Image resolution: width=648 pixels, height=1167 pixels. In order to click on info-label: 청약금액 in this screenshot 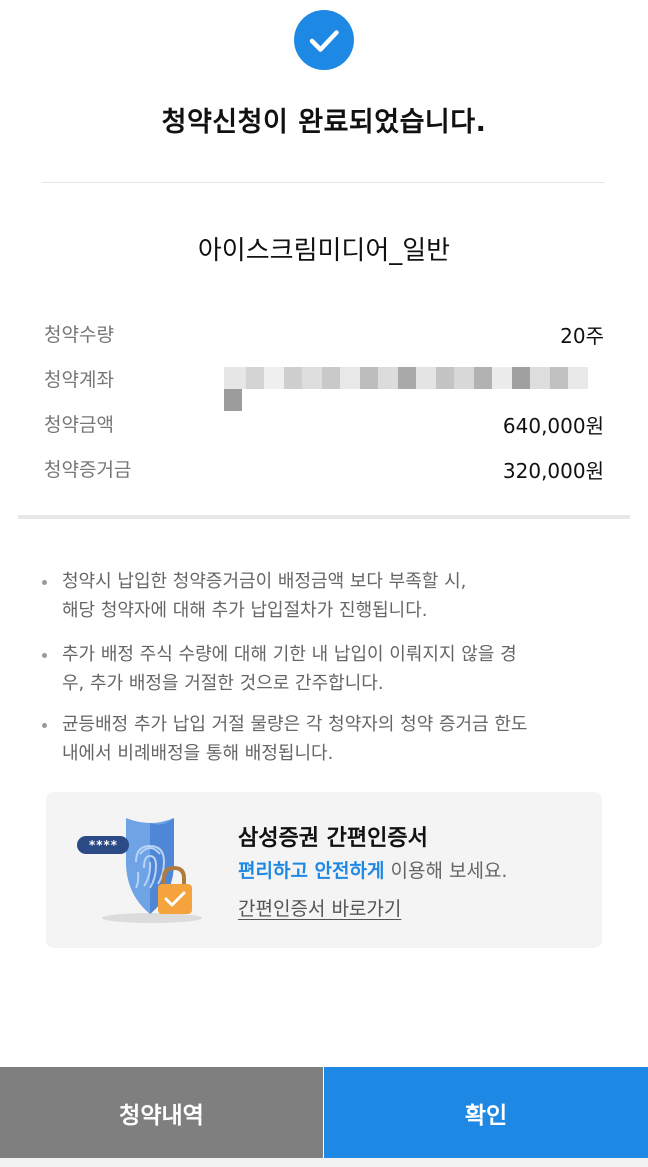, I will do `click(79, 425)`.